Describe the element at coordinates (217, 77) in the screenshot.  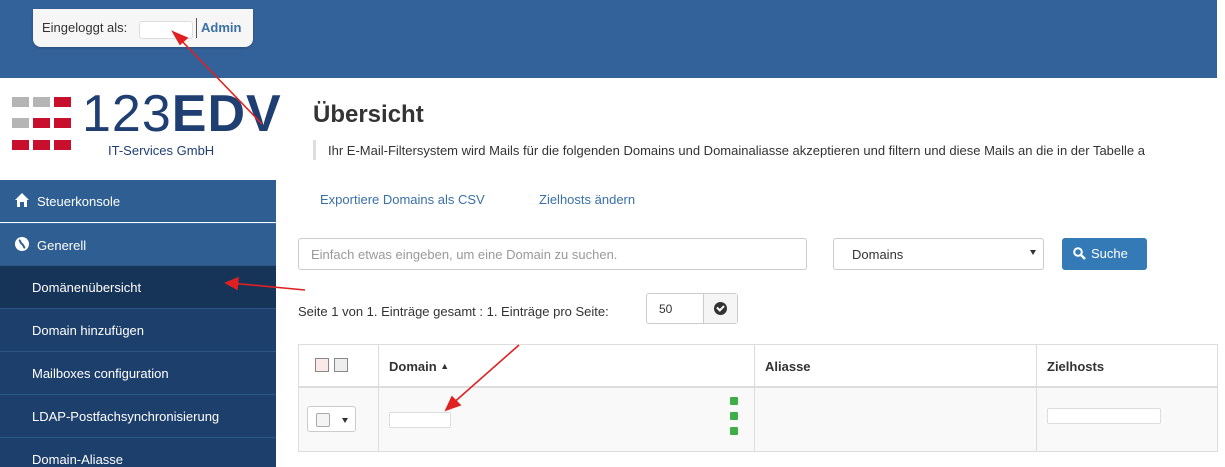
I see `annotation-arrow-login` at that location.